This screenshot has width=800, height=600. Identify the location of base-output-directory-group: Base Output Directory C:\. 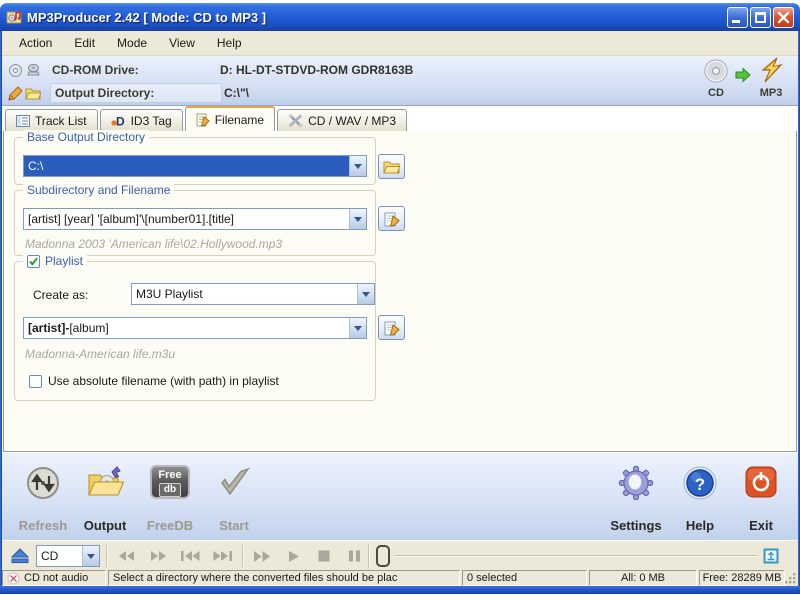
(195, 157).